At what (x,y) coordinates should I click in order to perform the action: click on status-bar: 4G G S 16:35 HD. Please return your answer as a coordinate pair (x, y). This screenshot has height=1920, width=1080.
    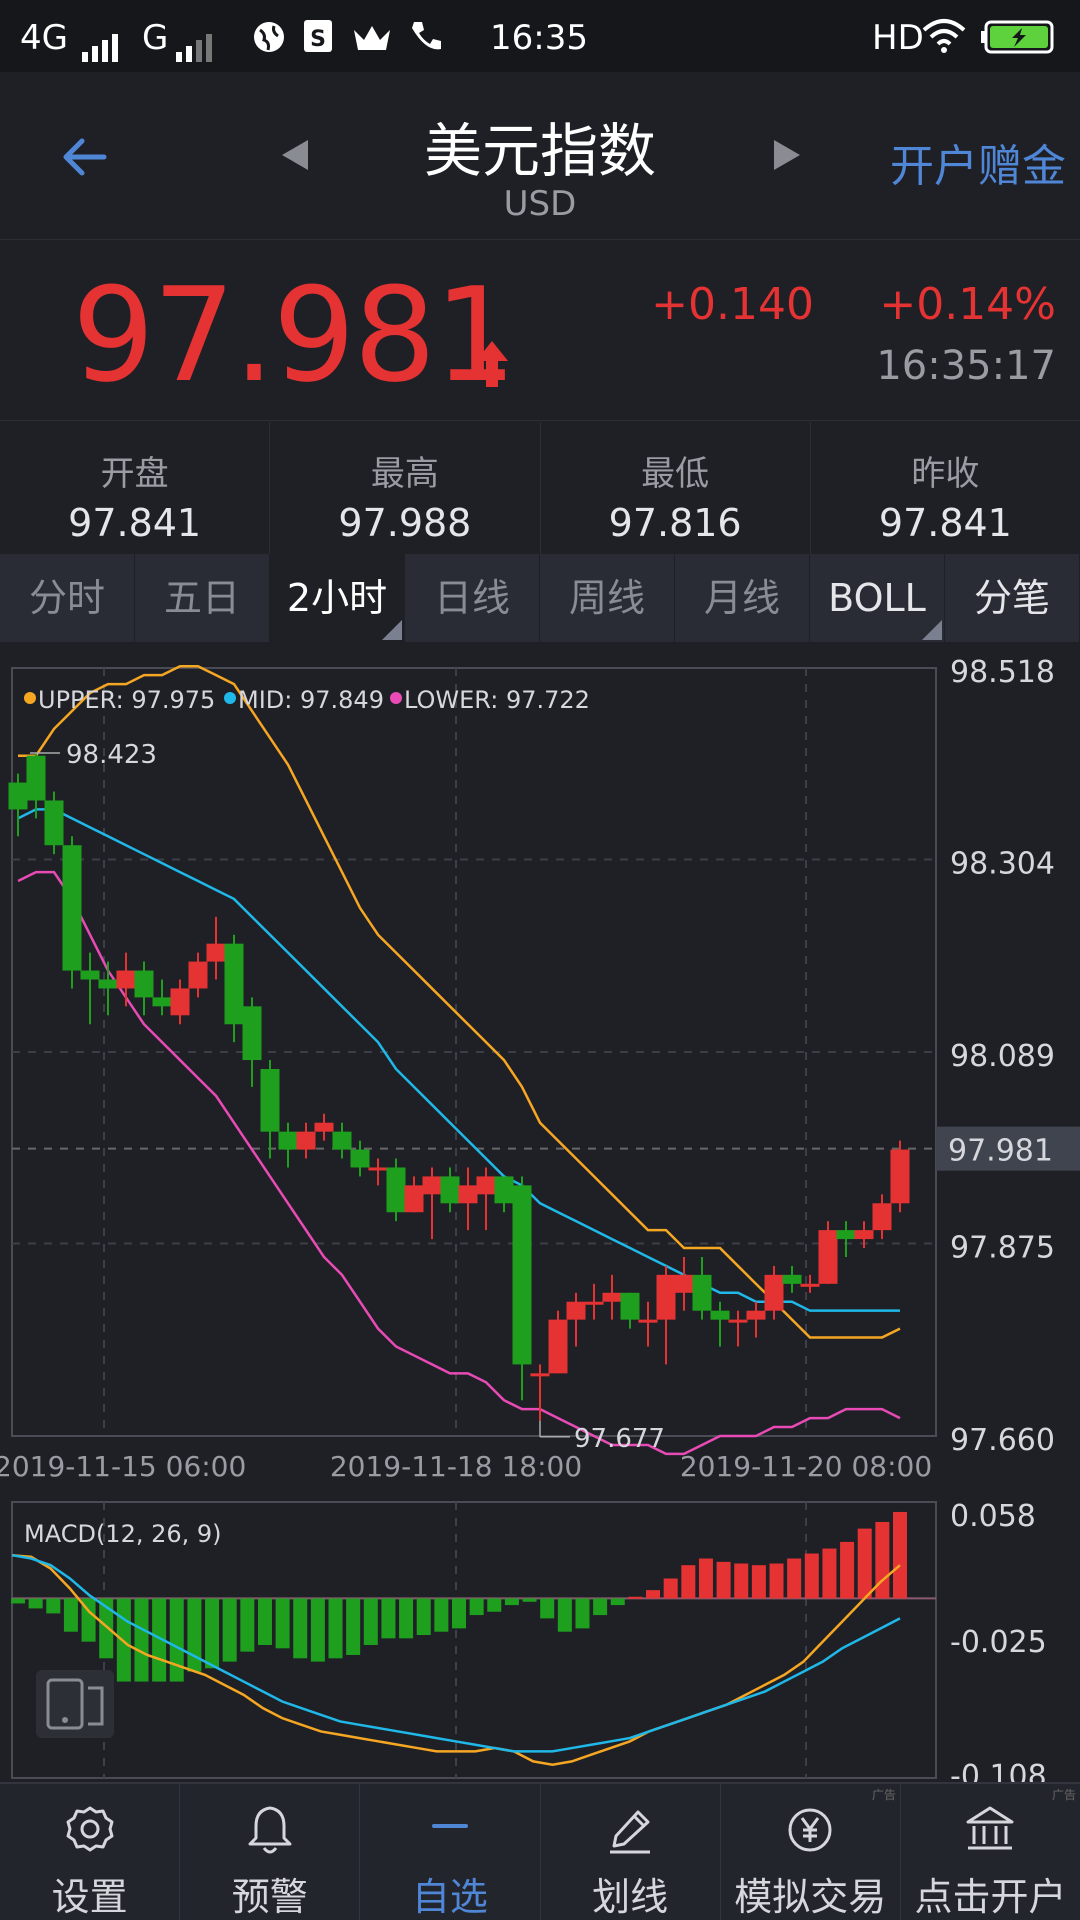
    Looking at the image, I should click on (540, 36).